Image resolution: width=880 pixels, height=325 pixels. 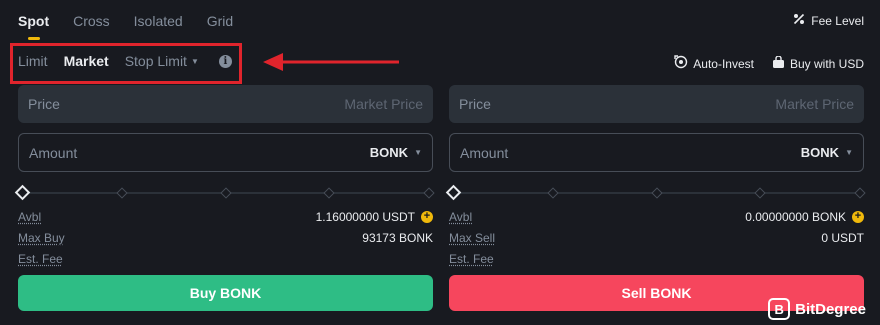 I want to click on buy-with-usd-link: Buy with USD, so click(x=818, y=63).